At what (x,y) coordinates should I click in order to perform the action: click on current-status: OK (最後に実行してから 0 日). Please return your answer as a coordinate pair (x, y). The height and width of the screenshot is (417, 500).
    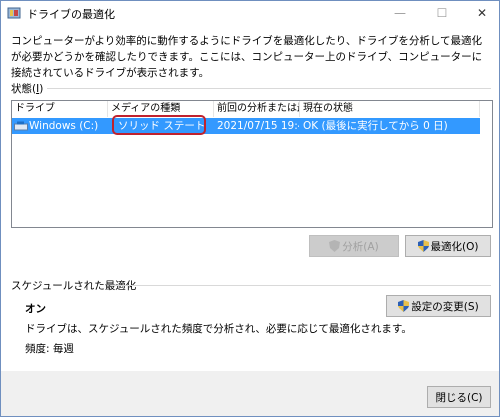
    Looking at the image, I should click on (375, 126).